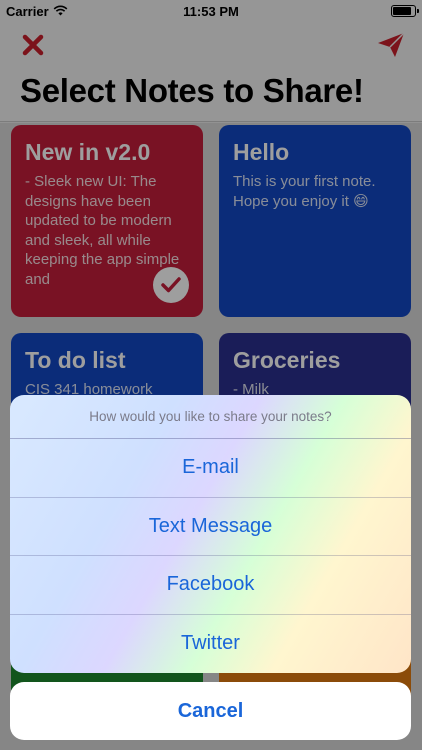 The height and width of the screenshot is (750, 422). What do you see at coordinates (210, 468) in the screenshot?
I see `email-option-button: E-mail` at bounding box center [210, 468].